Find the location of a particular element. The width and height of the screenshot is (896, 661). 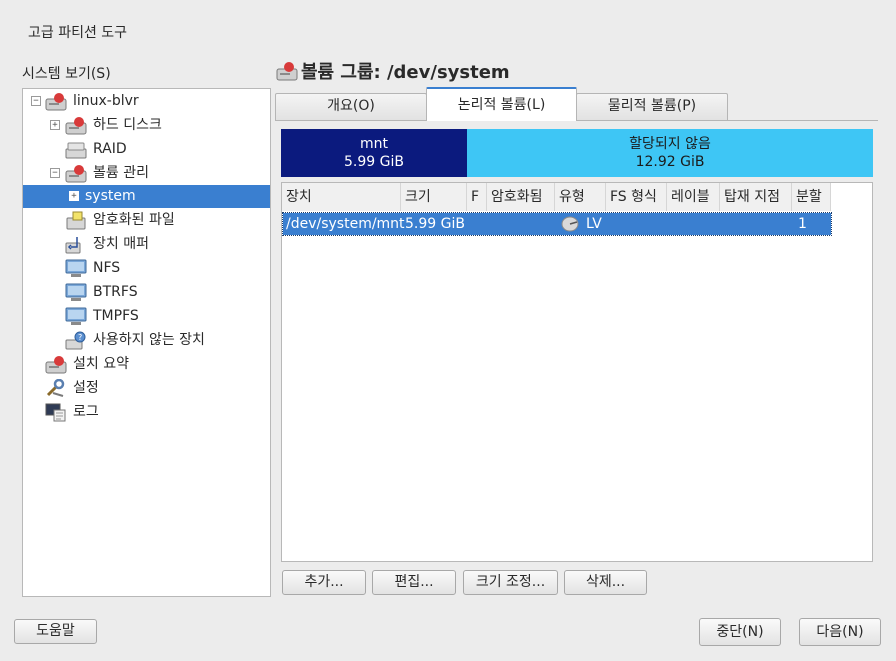

column-header-type: 유형 is located at coordinates (580, 197).